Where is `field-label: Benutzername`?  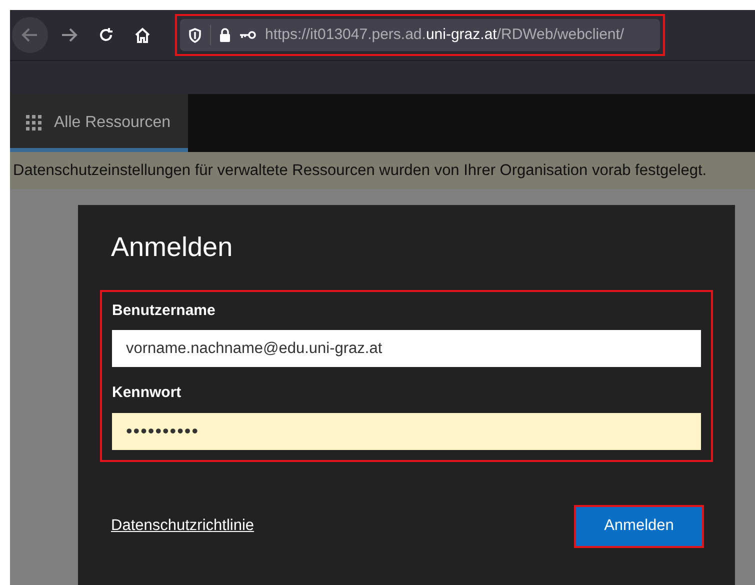
field-label: Benutzername is located at coordinates (164, 310).